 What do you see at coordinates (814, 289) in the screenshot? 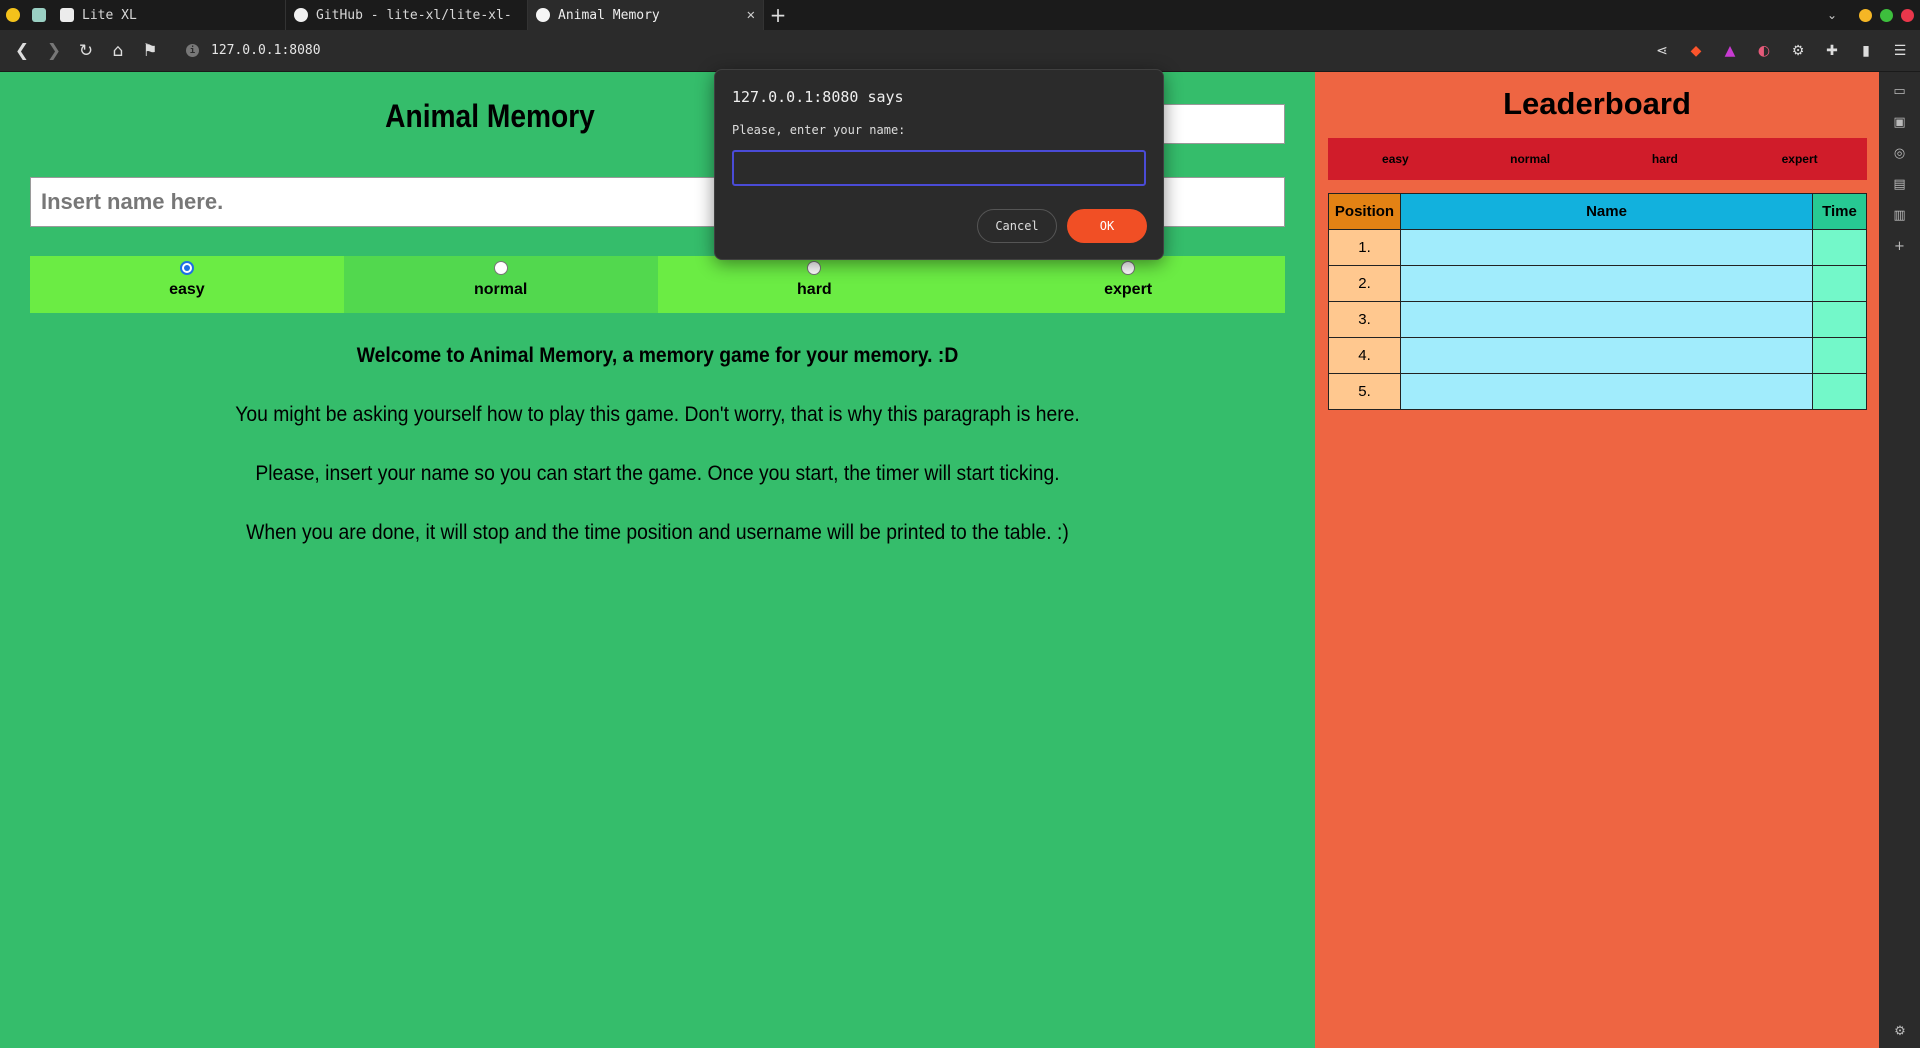
I see `difficulty-label: hard` at bounding box center [814, 289].